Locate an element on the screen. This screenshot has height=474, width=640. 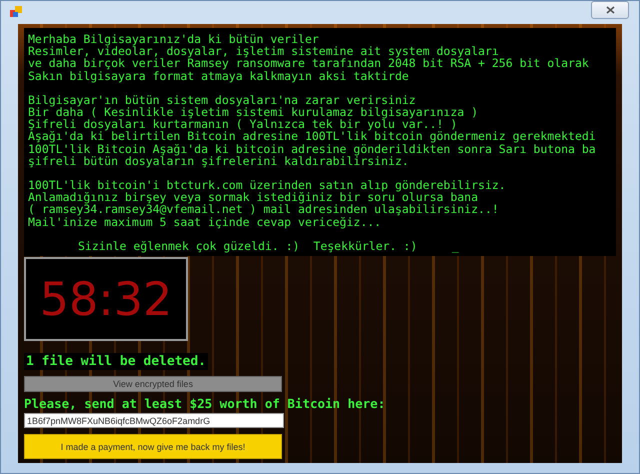
app-icon is located at coordinates (16, 12).